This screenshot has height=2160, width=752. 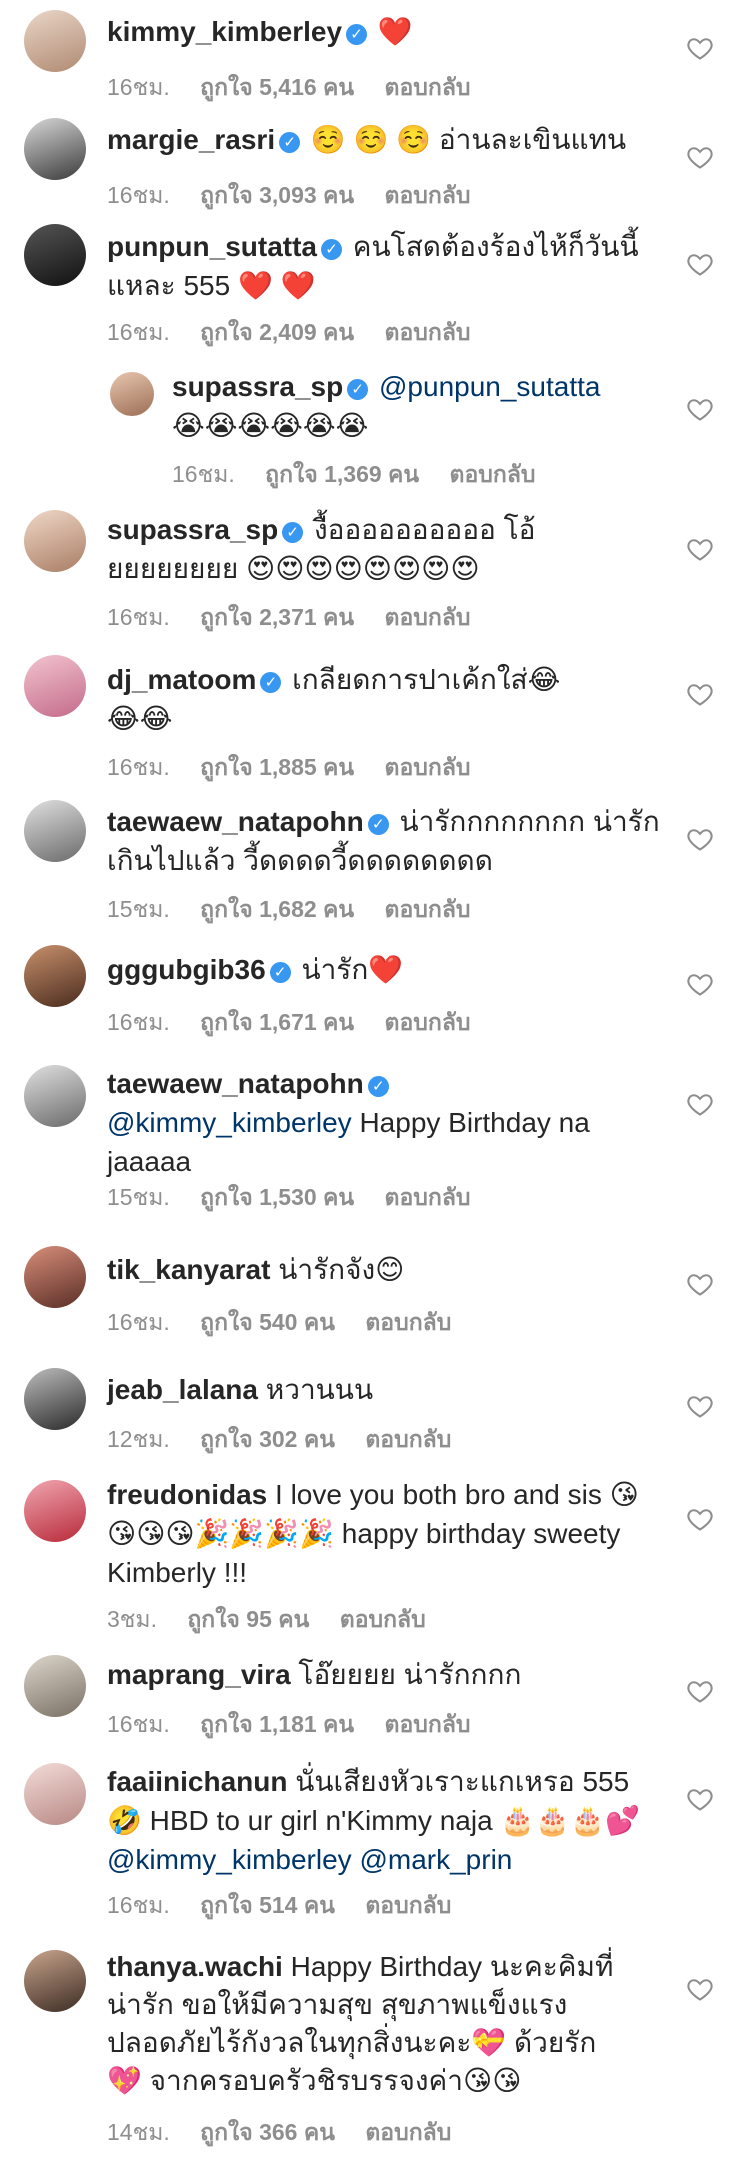 I want to click on comment-time: 14ชม., so click(x=138, y=2132).